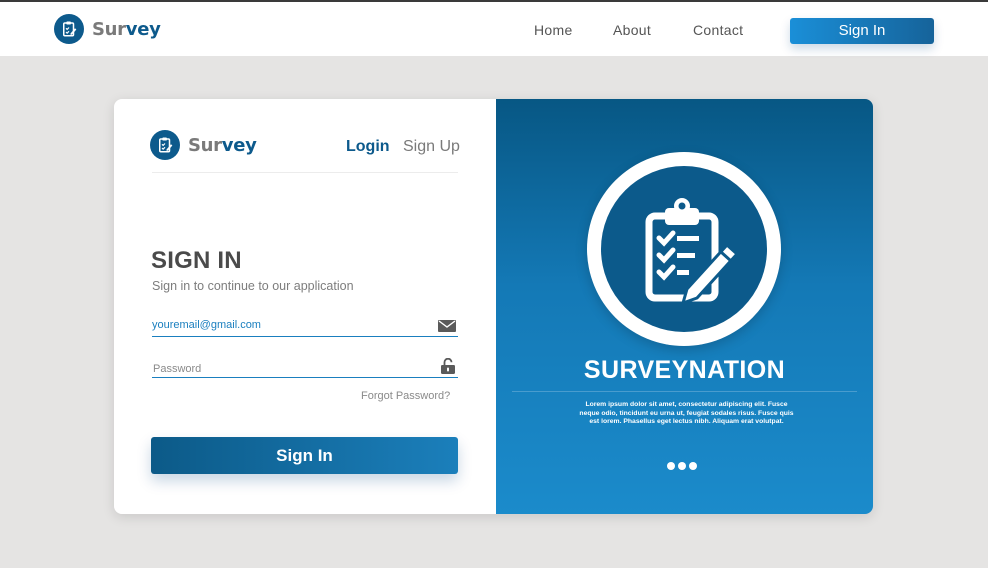  Describe the element at coordinates (632, 30) in the screenshot. I see `nav-link-about: About` at that location.